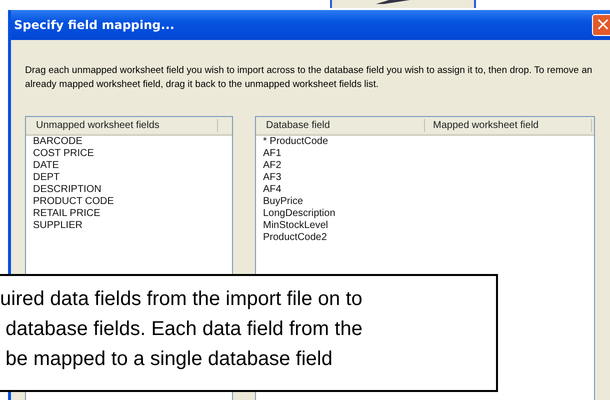  Describe the element at coordinates (425, 166) in the screenshot. I see `list-item: AF2` at that location.